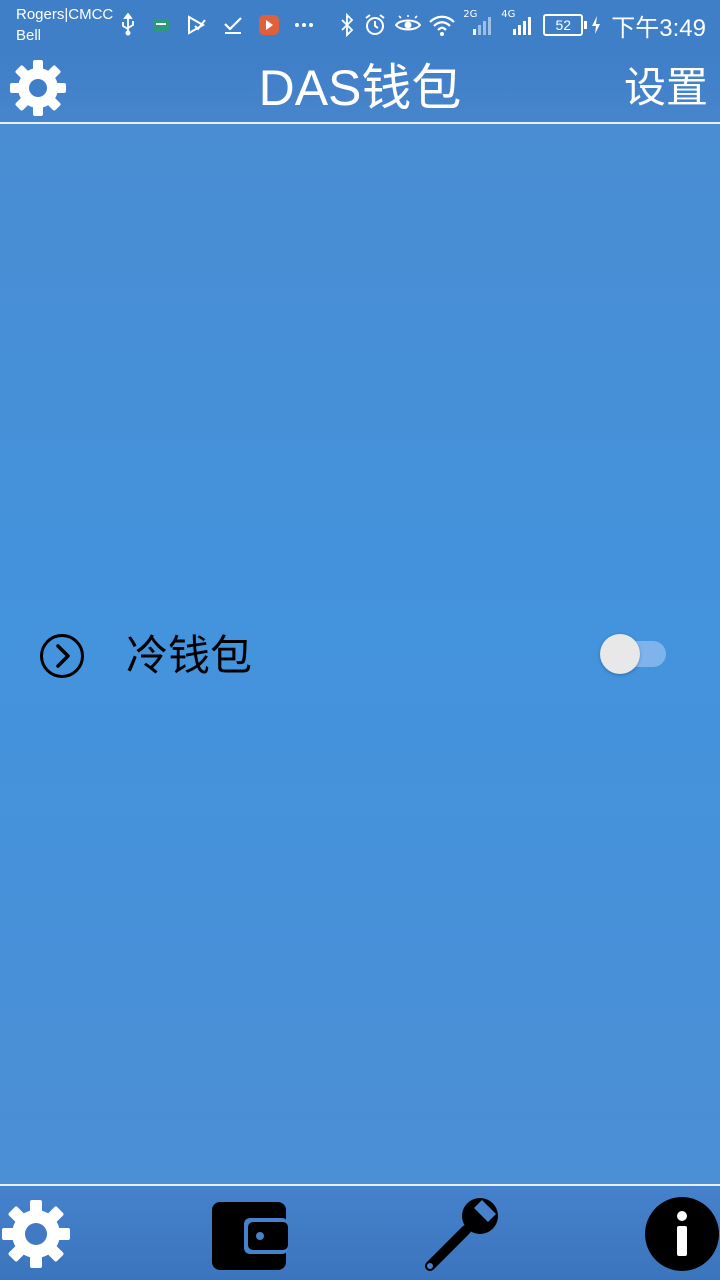  What do you see at coordinates (375, 25) in the screenshot?
I see `alarm-icon` at bounding box center [375, 25].